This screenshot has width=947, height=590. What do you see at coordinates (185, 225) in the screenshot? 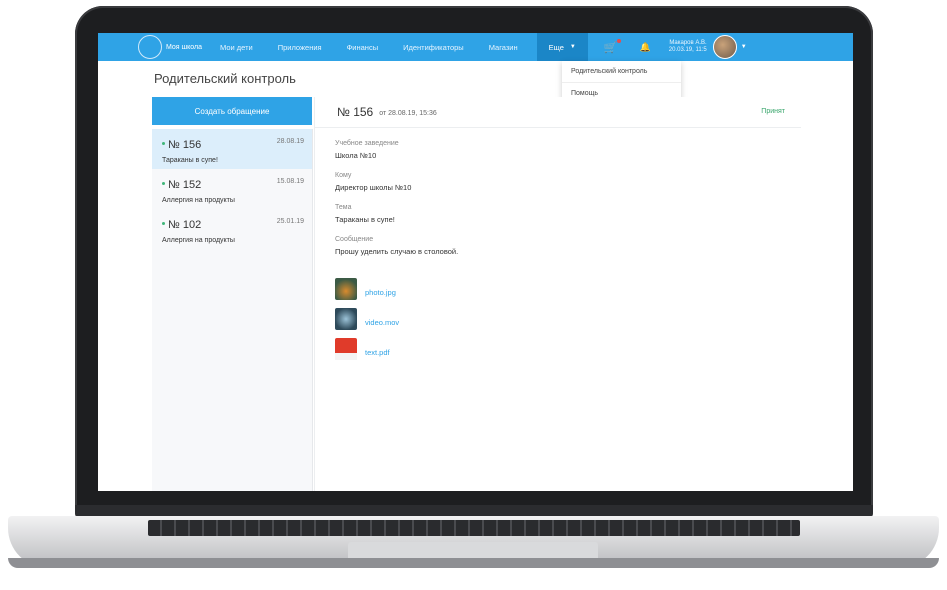
I see `request-number: № 102` at bounding box center [185, 225].